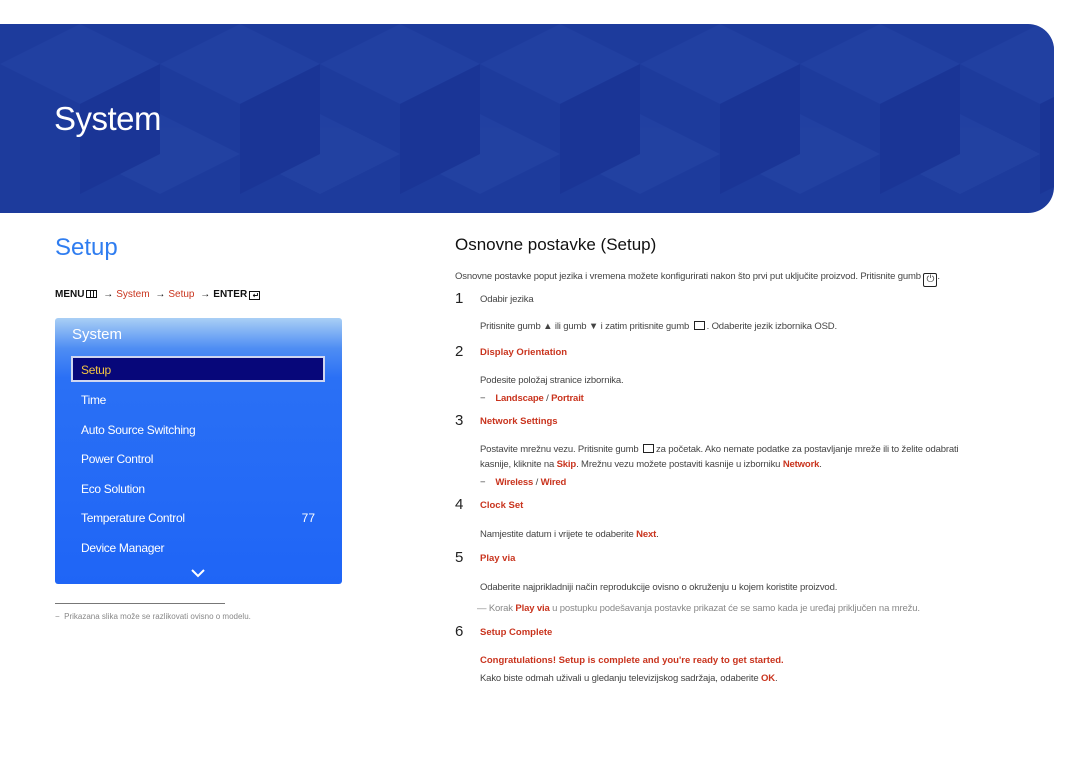 The height and width of the screenshot is (763, 1080). I want to click on footnote-divider, so click(140, 603).